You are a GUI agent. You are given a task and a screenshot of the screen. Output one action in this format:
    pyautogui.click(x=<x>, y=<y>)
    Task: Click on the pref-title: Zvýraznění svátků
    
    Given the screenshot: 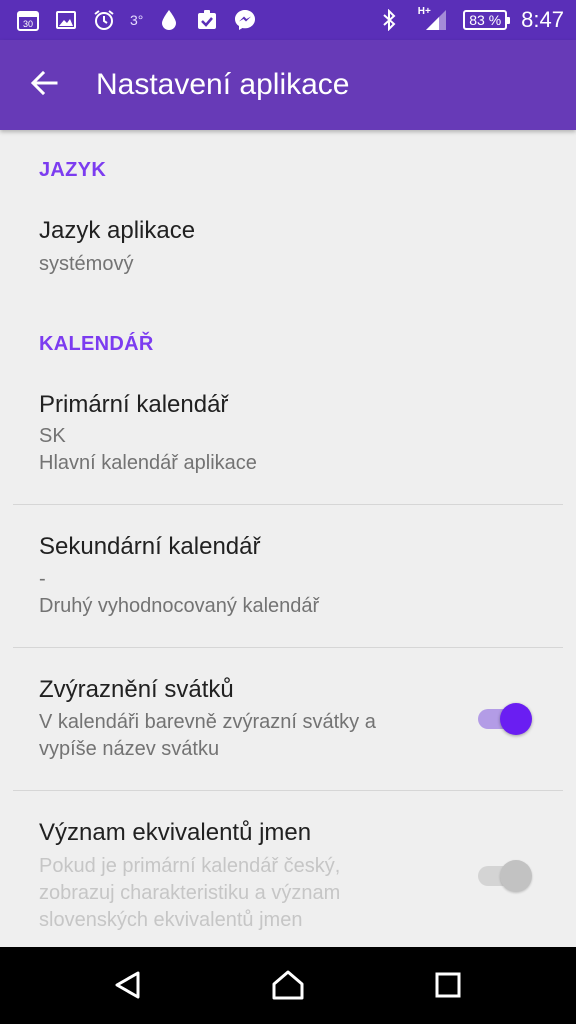 What is the action you would take?
    pyautogui.click(x=136, y=689)
    